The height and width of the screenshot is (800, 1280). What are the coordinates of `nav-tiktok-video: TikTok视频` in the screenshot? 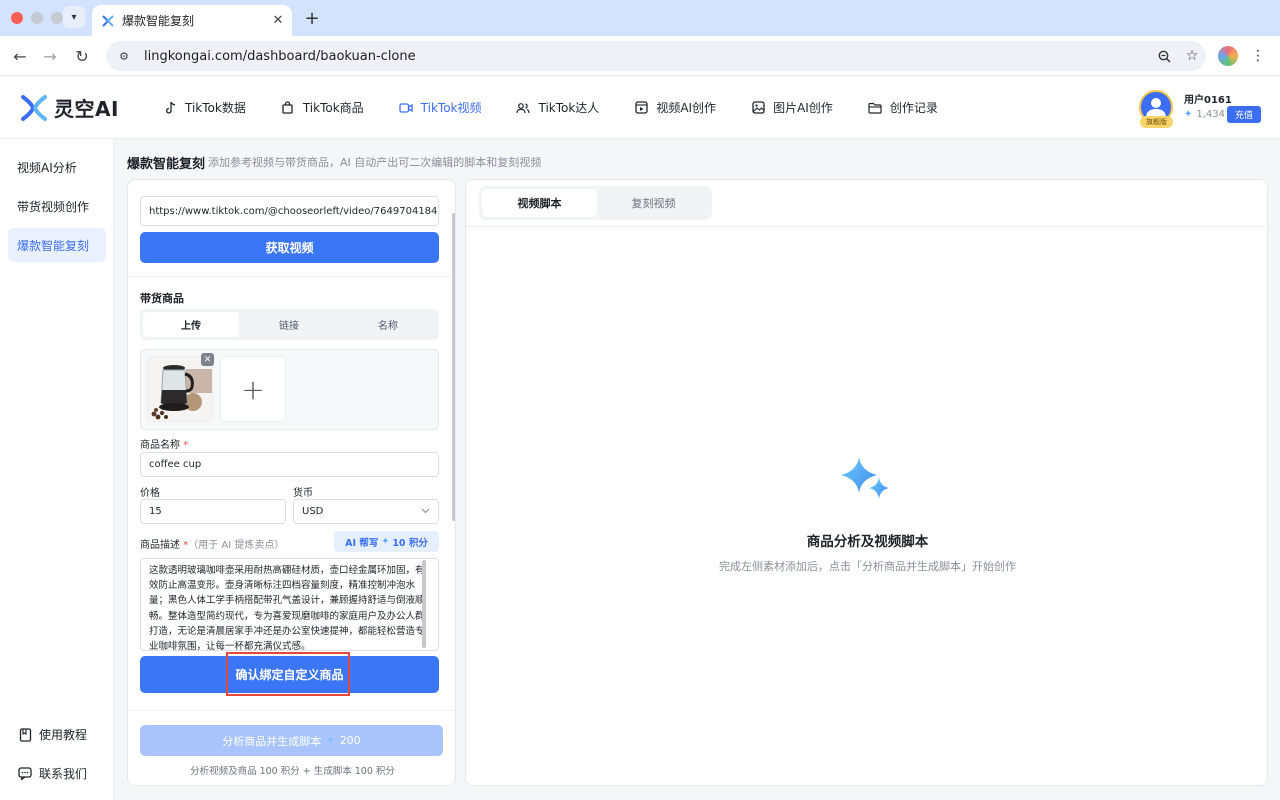 It's located at (440, 107).